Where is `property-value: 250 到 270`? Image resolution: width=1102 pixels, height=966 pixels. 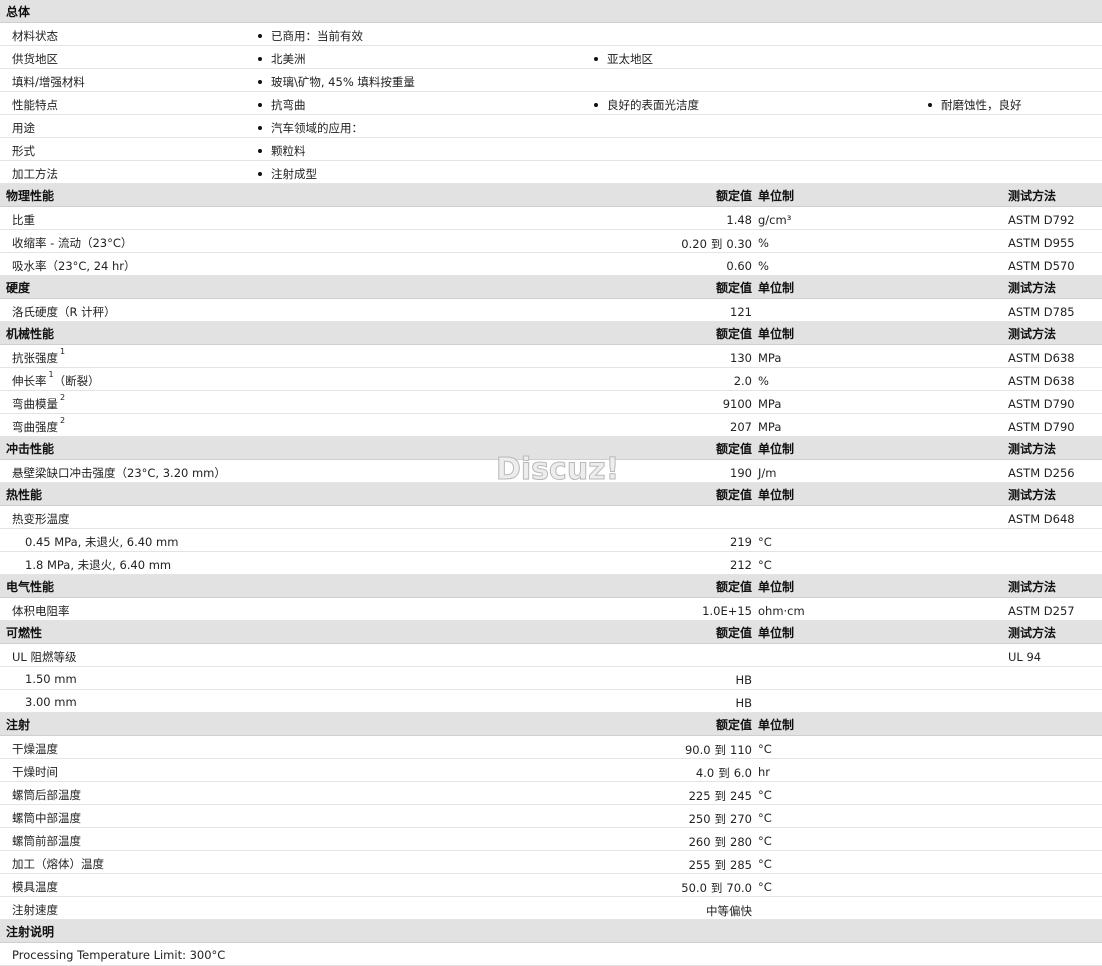
property-value: 250 到 270 is located at coordinates (720, 819).